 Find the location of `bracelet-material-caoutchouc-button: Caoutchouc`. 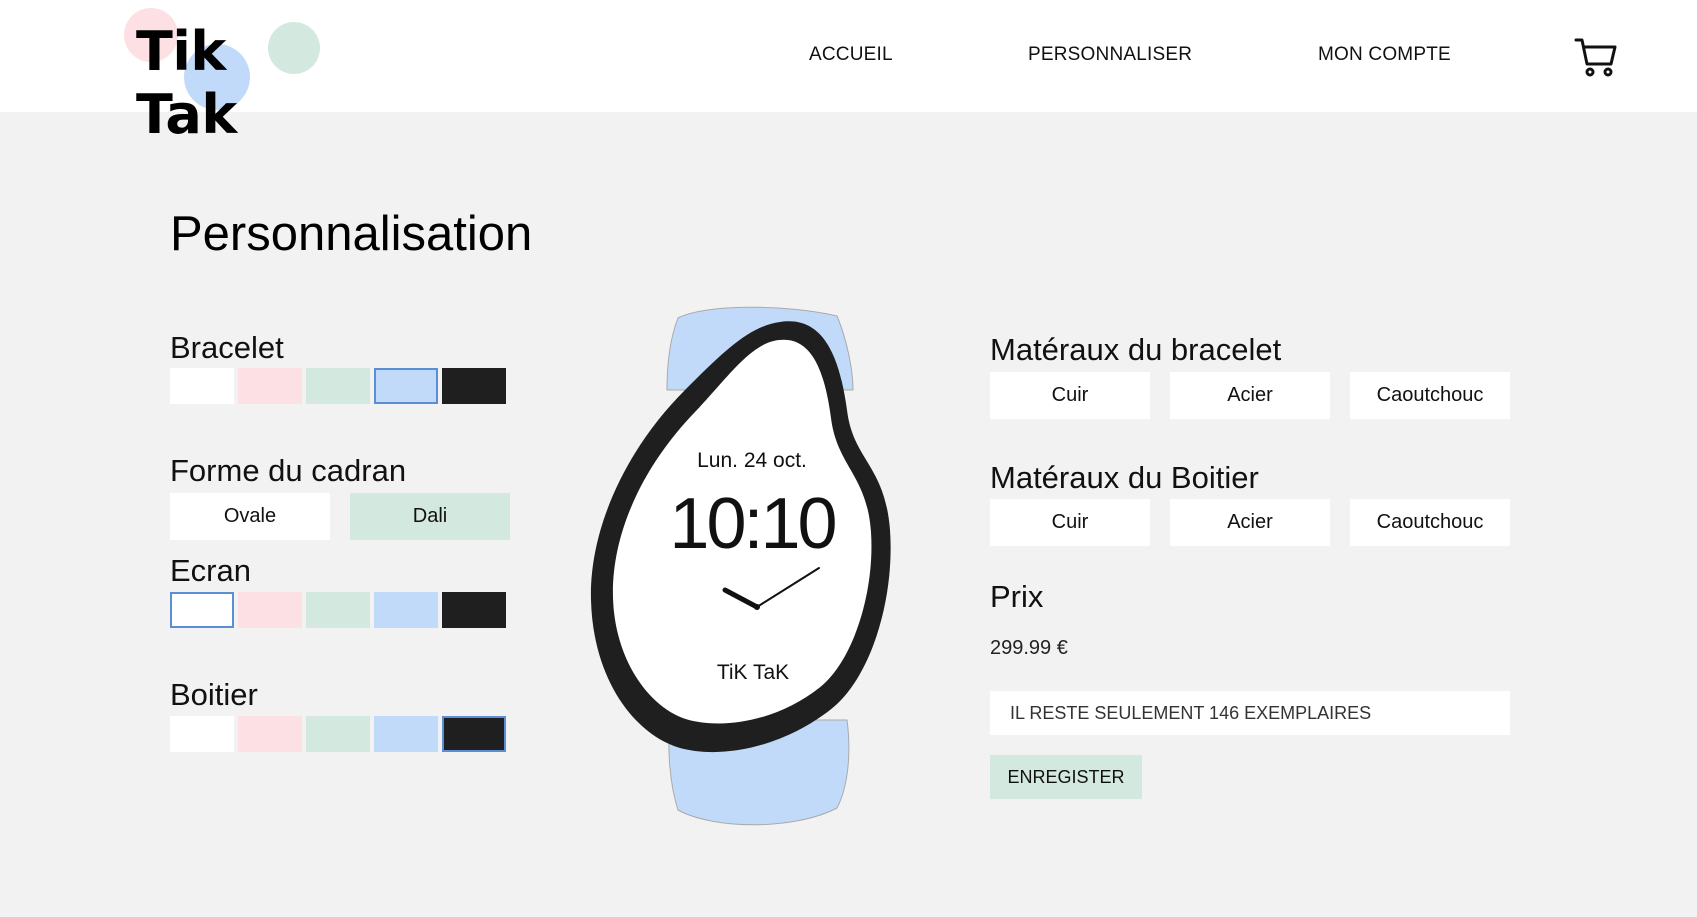

bracelet-material-caoutchouc-button: Caoutchouc is located at coordinates (1430, 395).